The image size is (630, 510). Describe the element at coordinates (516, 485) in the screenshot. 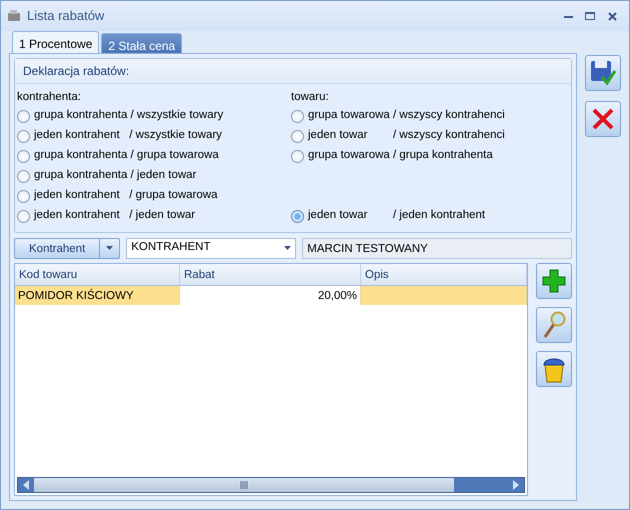

I see `scroll-right-icon` at that location.